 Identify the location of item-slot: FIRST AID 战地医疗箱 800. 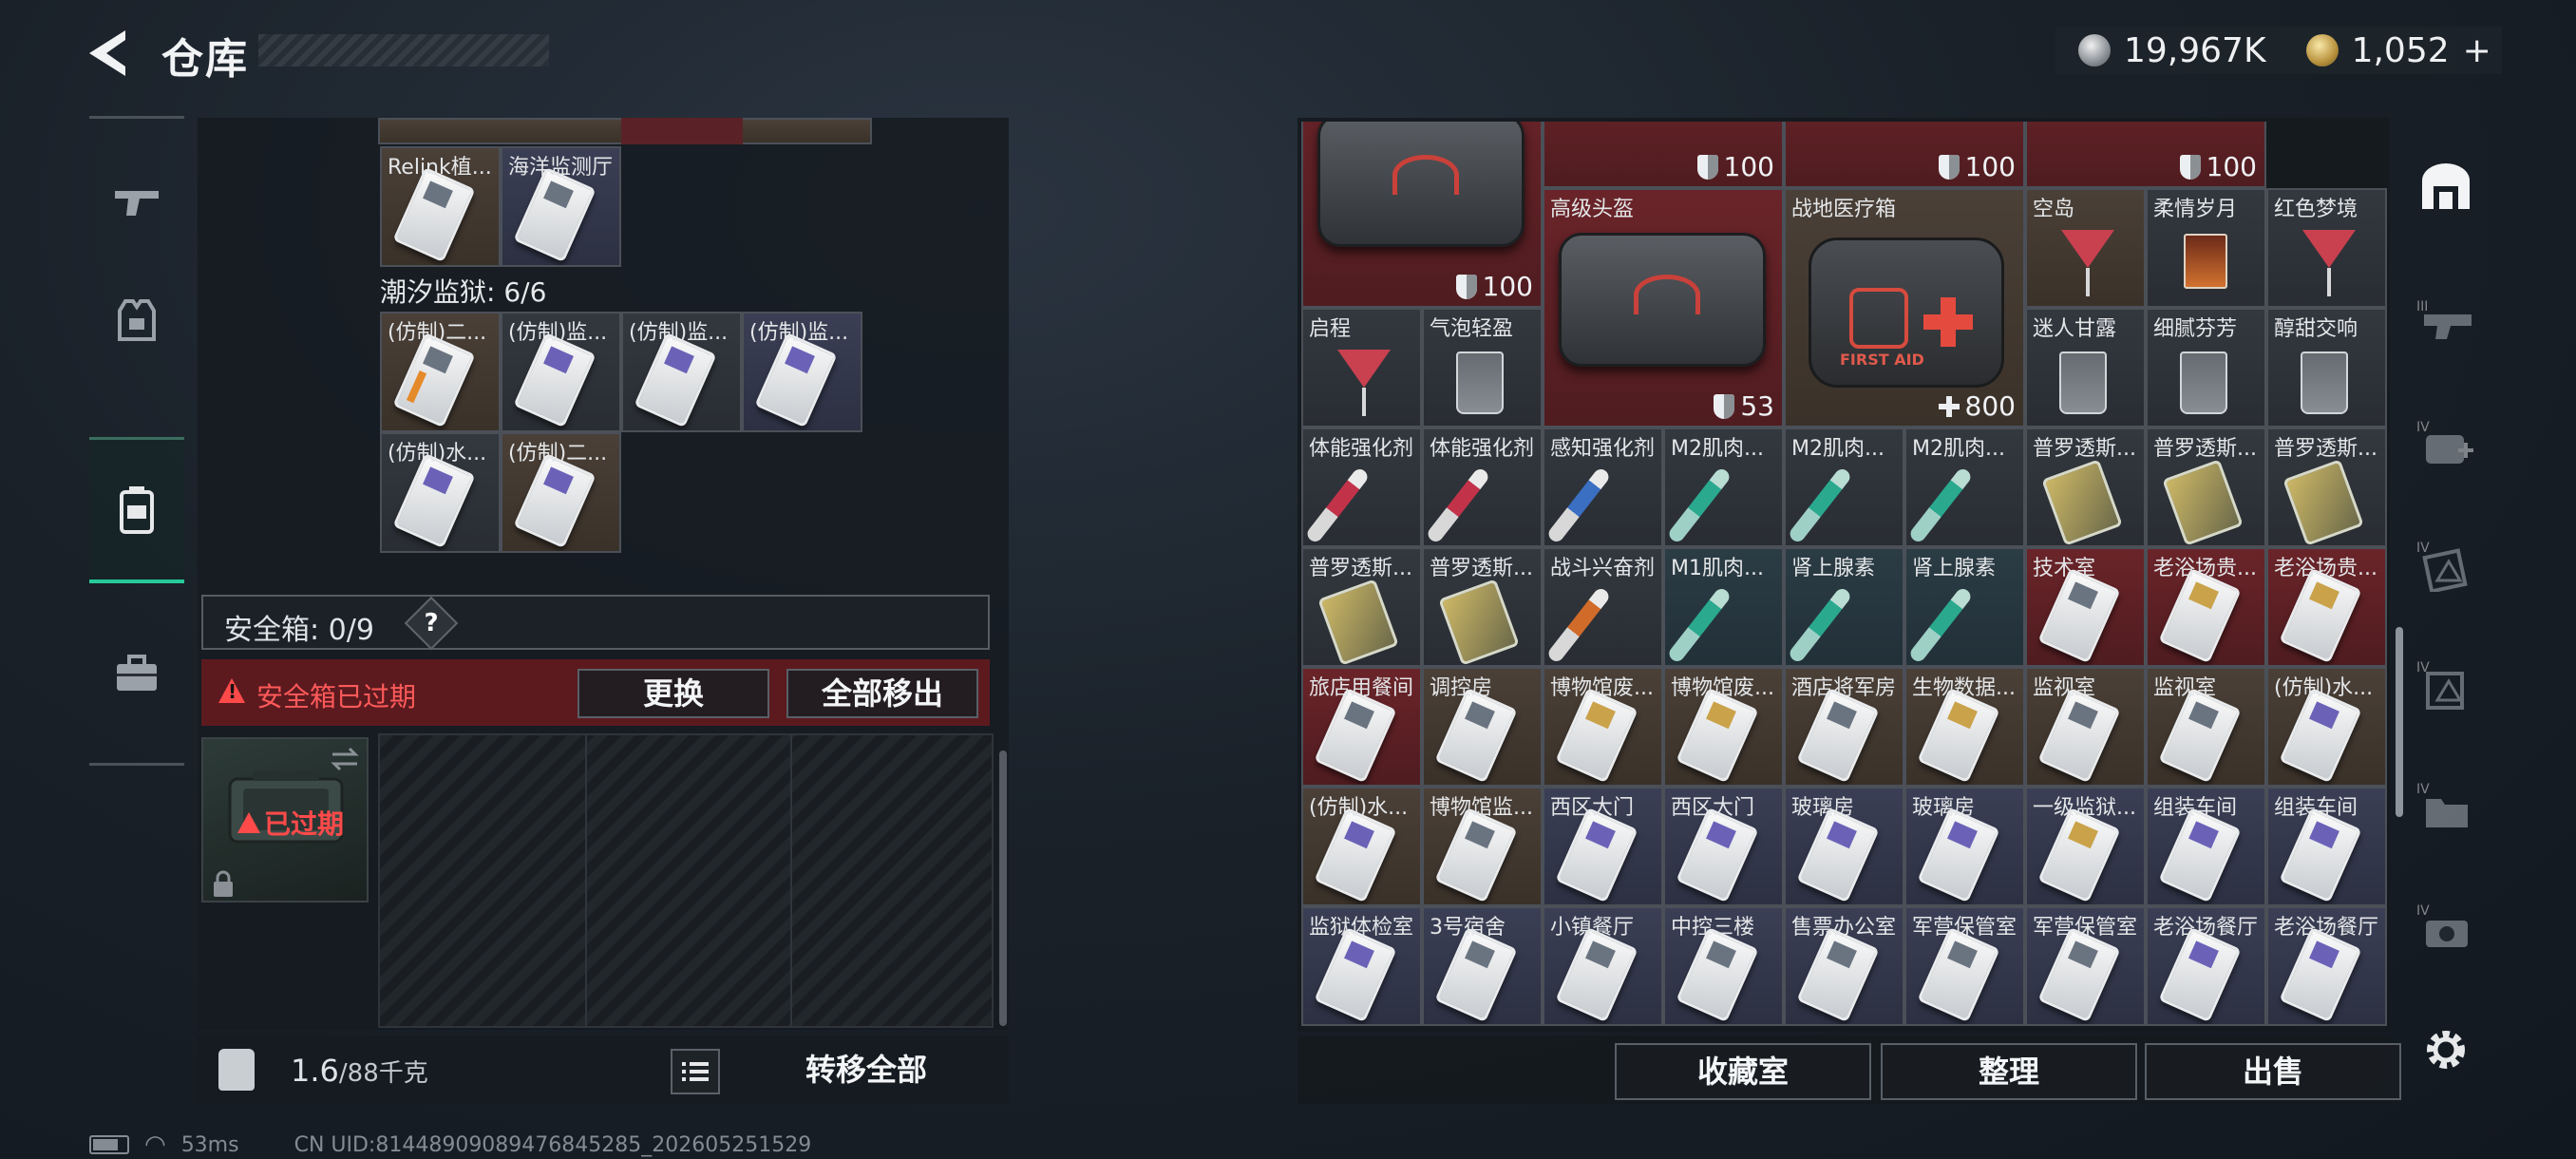
(1904, 308).